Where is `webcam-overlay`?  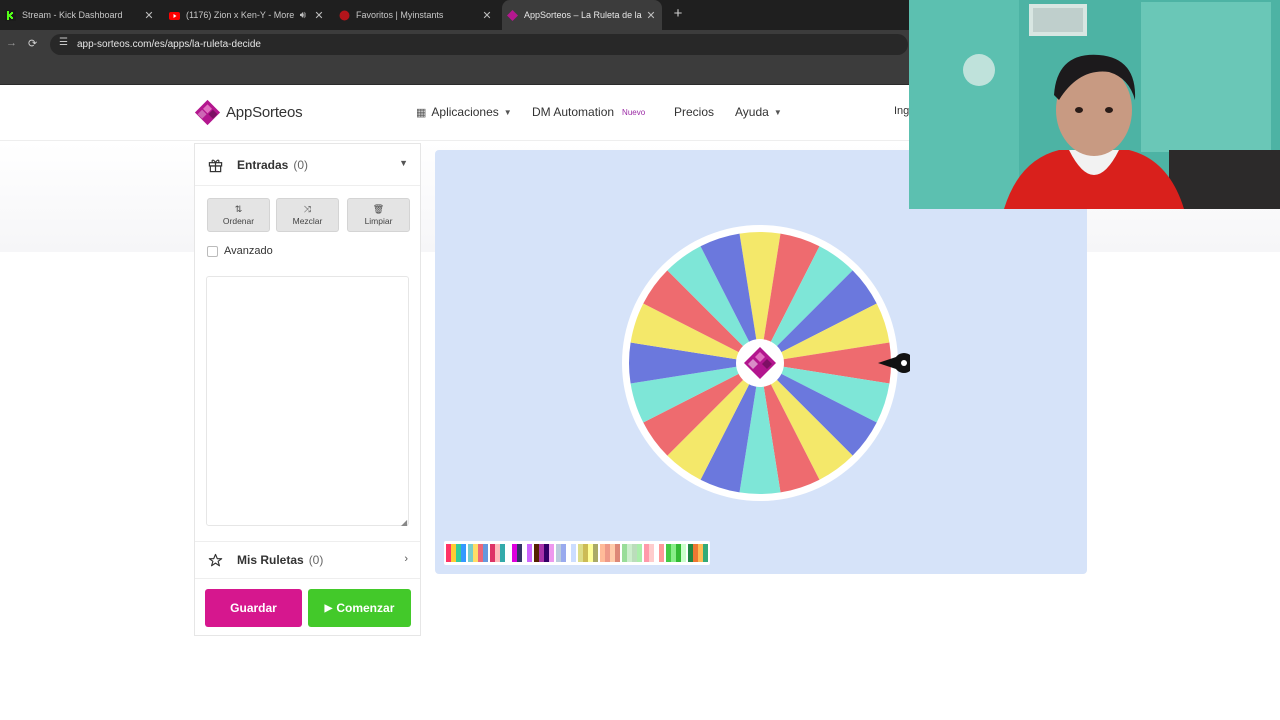 webcam-overlay is located at coordinates (1094, 104).